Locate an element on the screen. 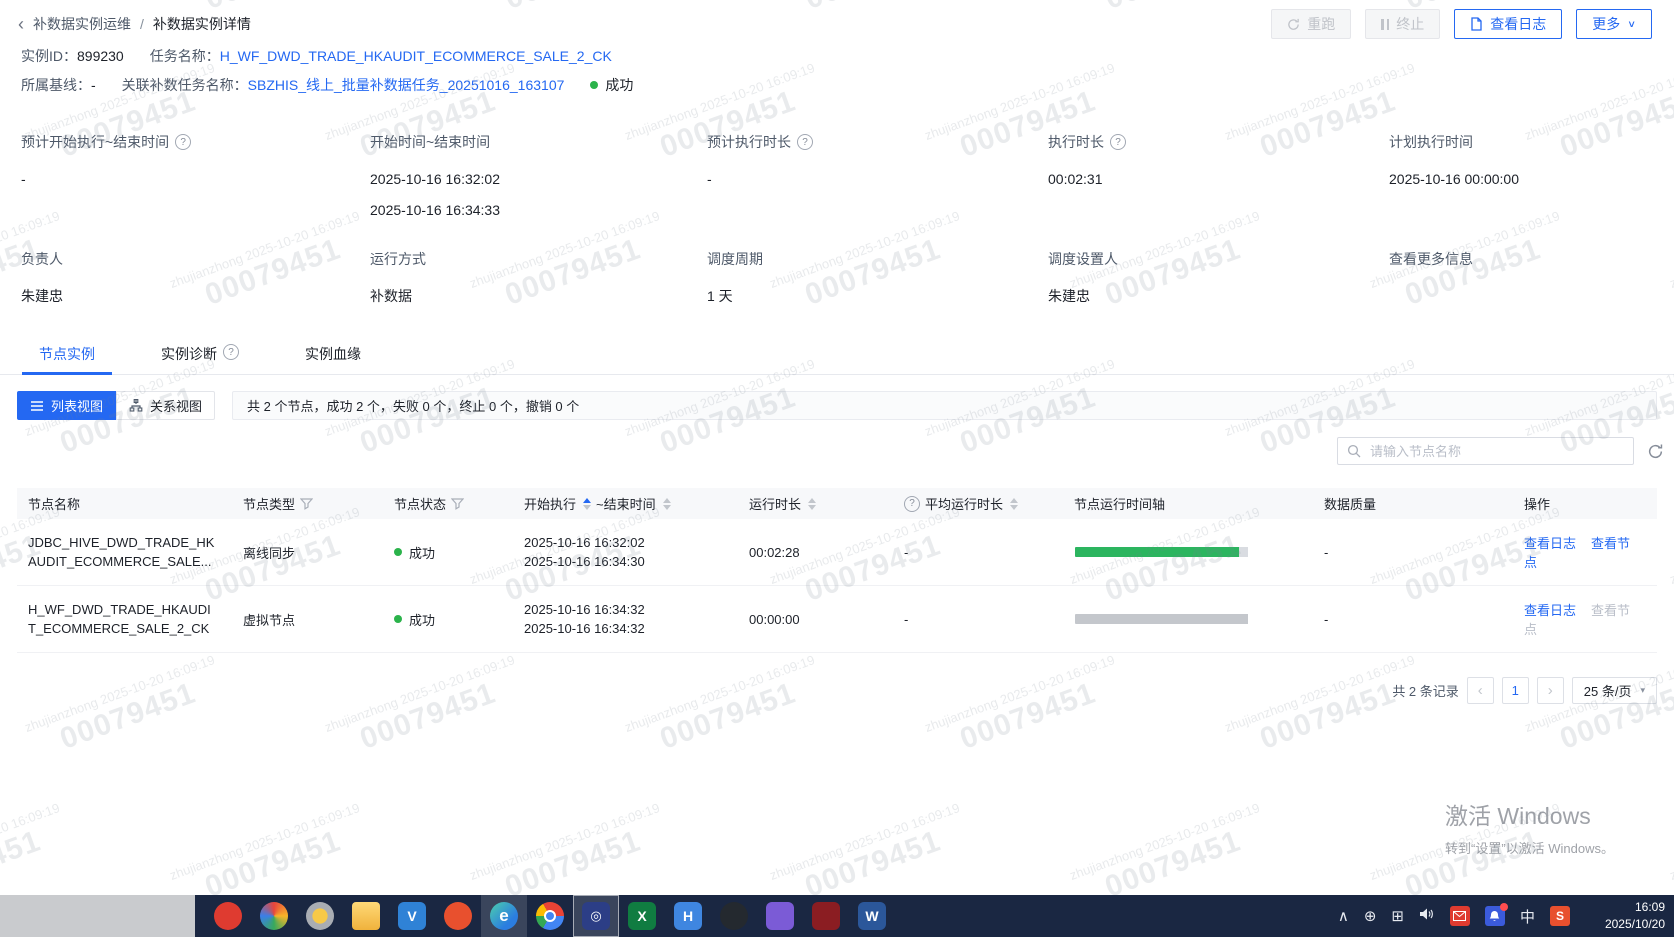 This screenshot has height=937, width=1674. word-icon: W is located at coordinates (872, 916).